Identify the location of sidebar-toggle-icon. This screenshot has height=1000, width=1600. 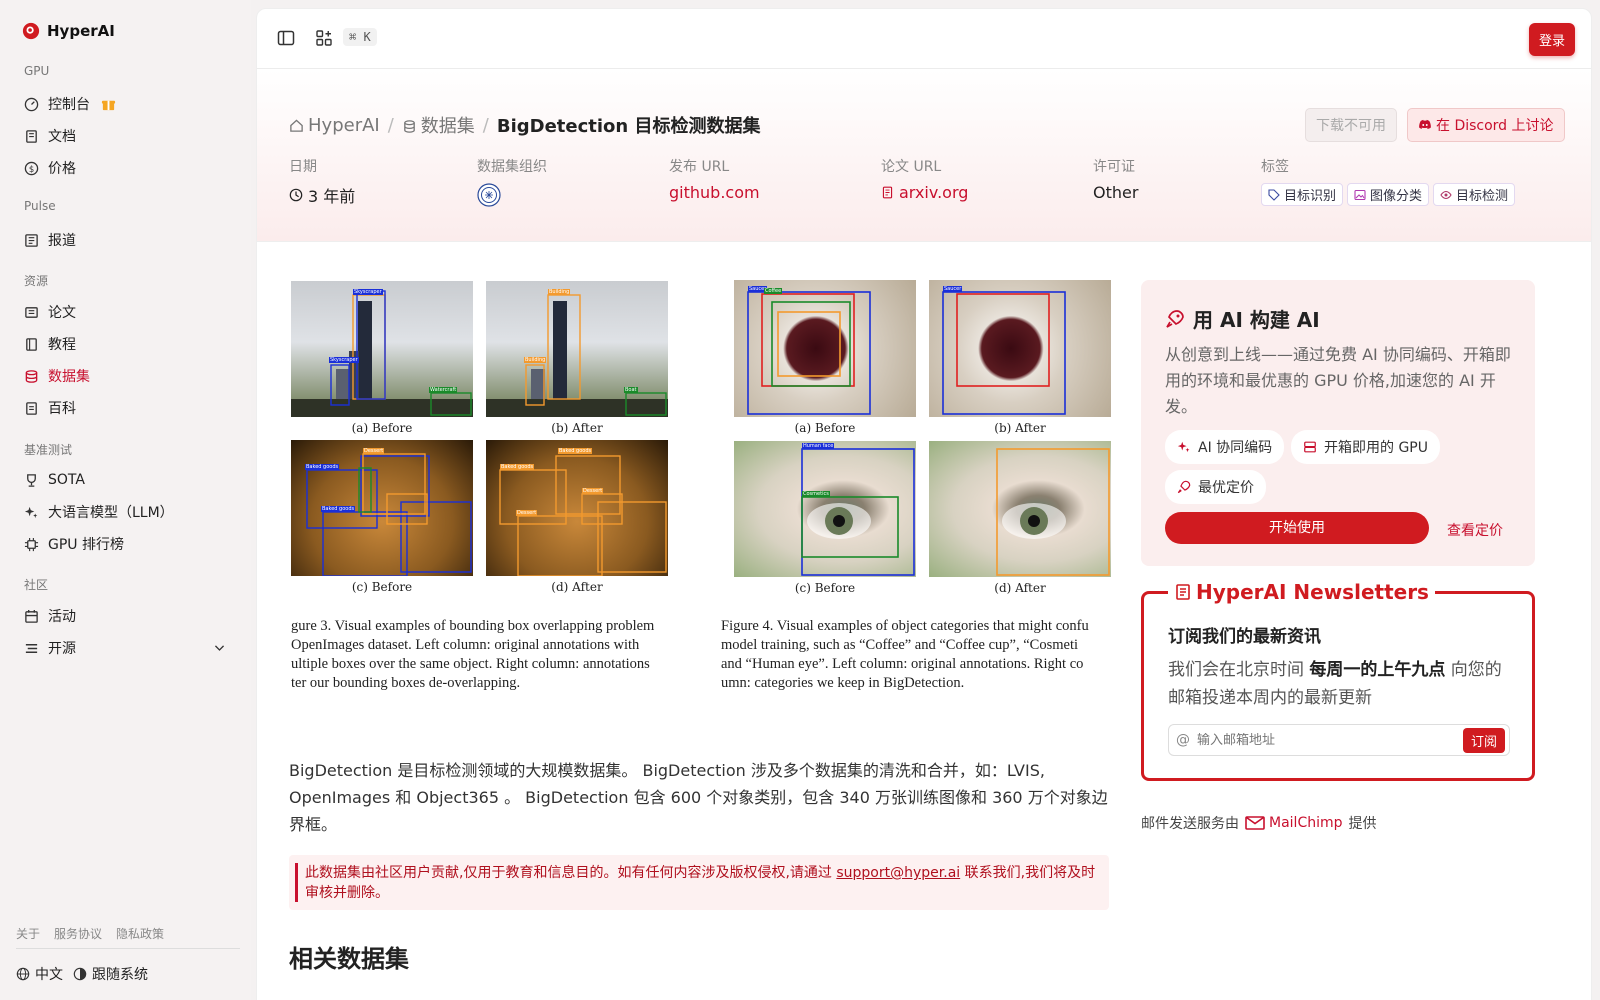
(286, 38).